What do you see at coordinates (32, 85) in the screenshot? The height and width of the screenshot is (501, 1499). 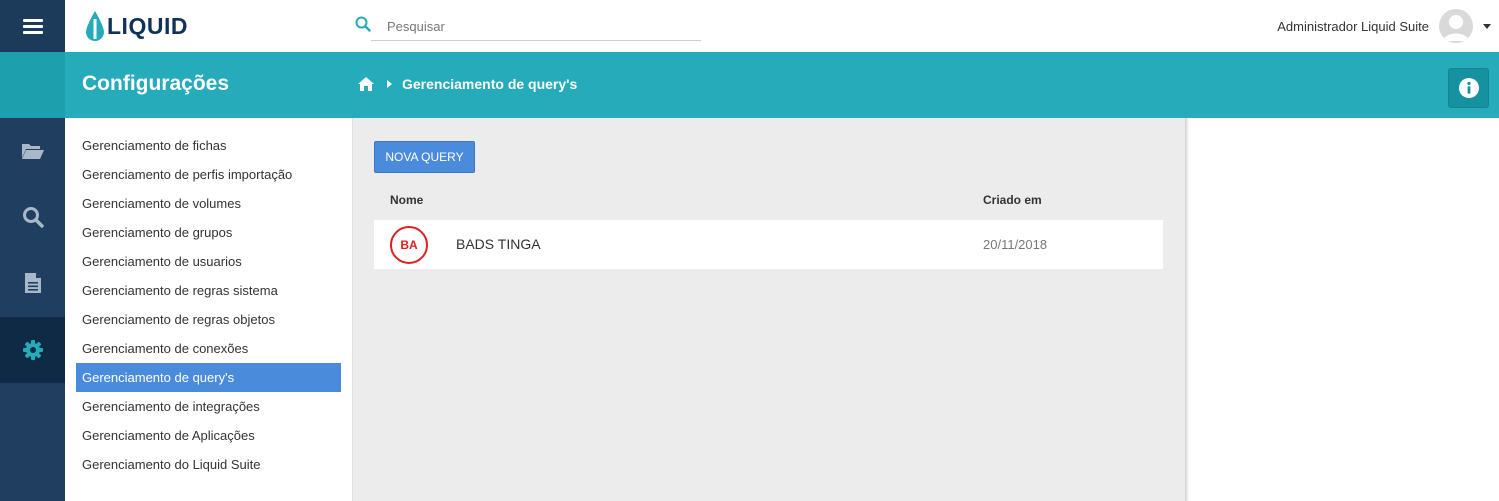 I see `title-bar-rail` at bounding box center [32, 85].